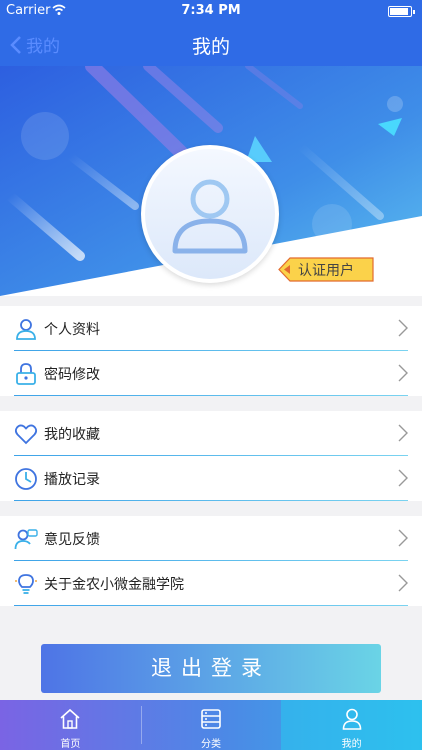  What do you see at coordinates (70, 718) in the screenshot?
I see `home-icon` at bounding box center [70, 718].